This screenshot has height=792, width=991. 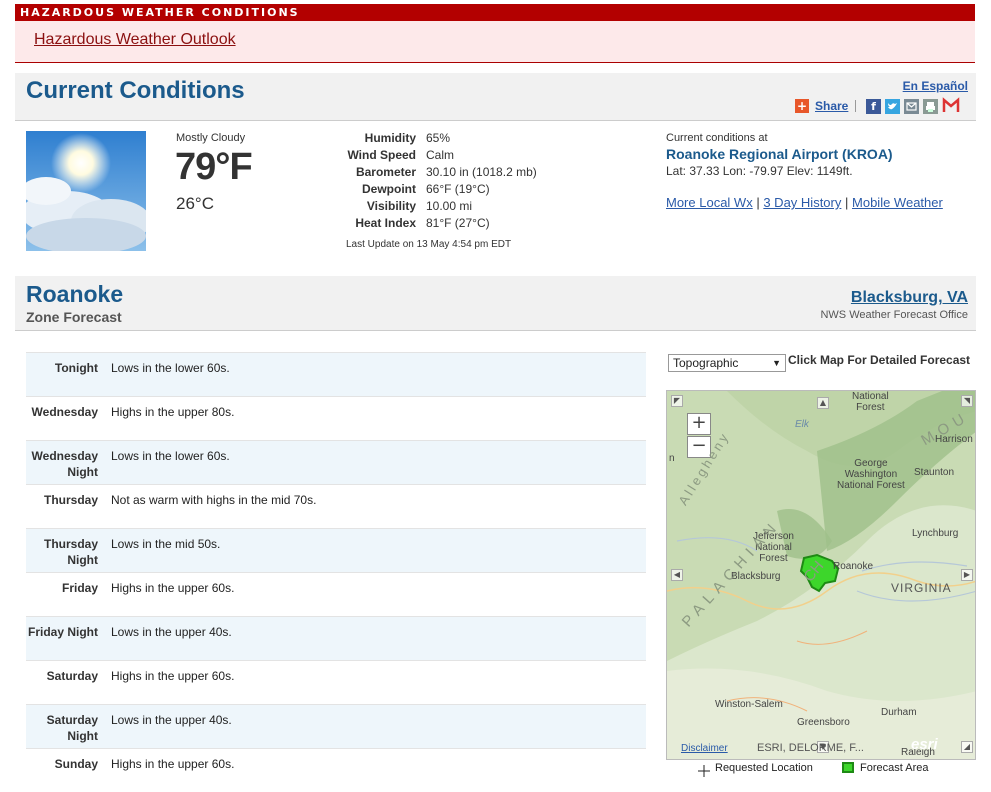 What do you see at coordinates (135, 90) in the screenshot?
I see `current-conditions-title: Current Conditions` at bounding box center [135, 90].